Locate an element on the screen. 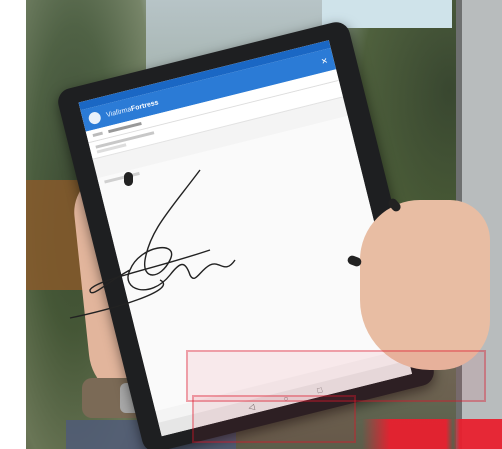 The image size is (502, 449). document-id-placeholder is located at coordinates (97, 134).